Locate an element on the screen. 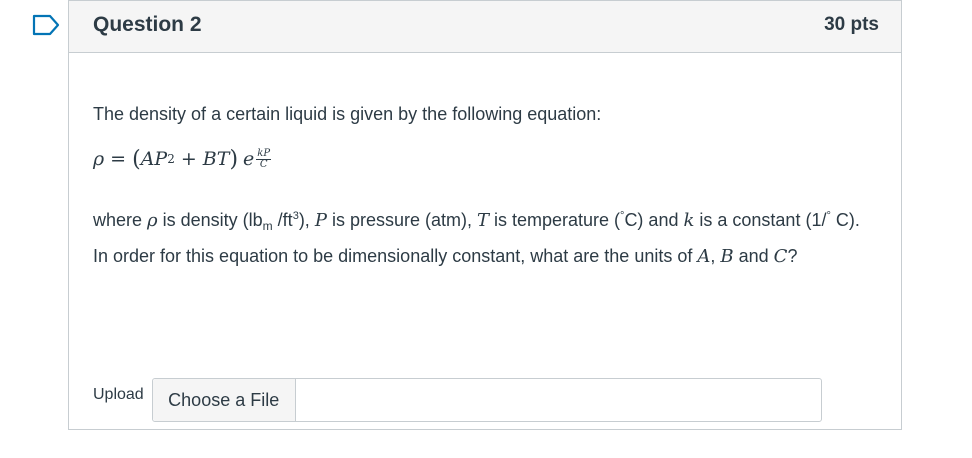 The height and width of the screenshot is (458, 972). selected-file-name is located at coordinates (558, 400).